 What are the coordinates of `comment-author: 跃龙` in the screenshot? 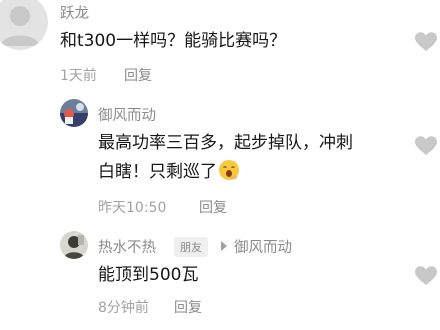 It's located at (74, 12).